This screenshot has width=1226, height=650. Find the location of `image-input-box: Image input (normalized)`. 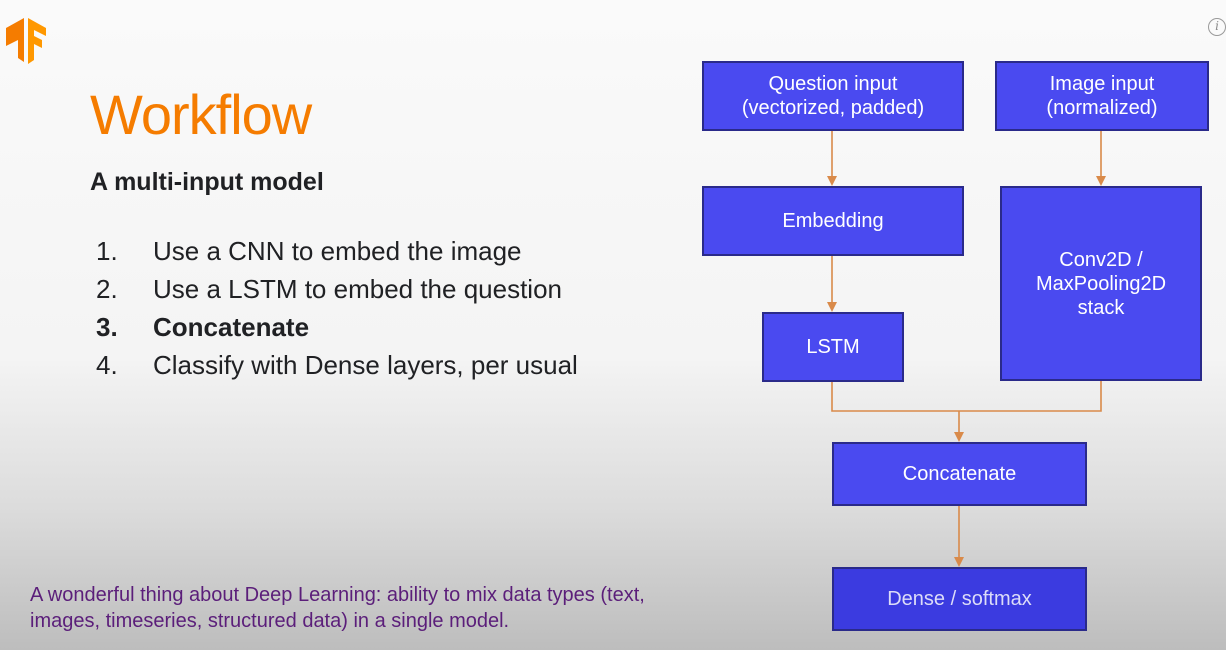

image-input-box: Image input (normalized) is located at coordinates (1102, 96).